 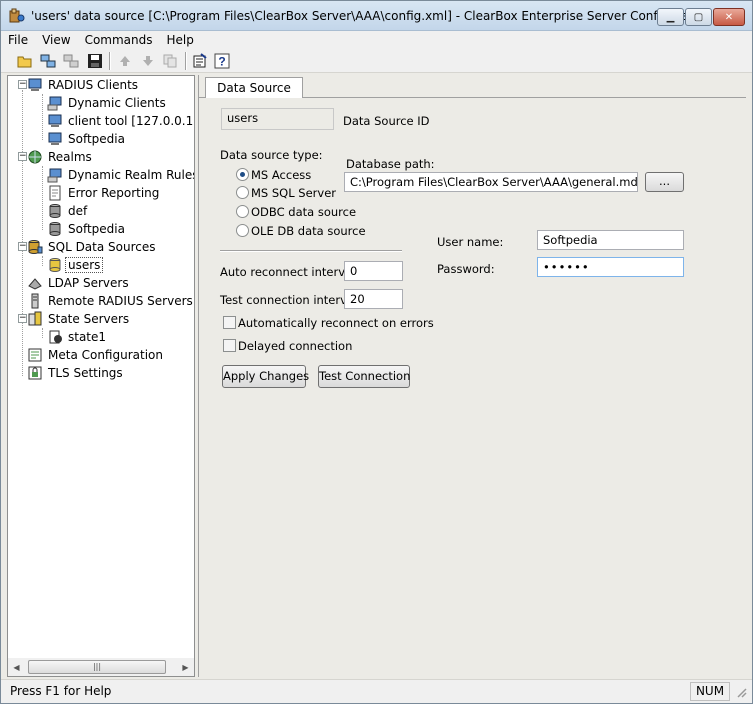 What do you see at coordinates (265, 376) in the screenshot?
I see `apply-changes-button: Apply Changes` at bounding box center [265, 376].